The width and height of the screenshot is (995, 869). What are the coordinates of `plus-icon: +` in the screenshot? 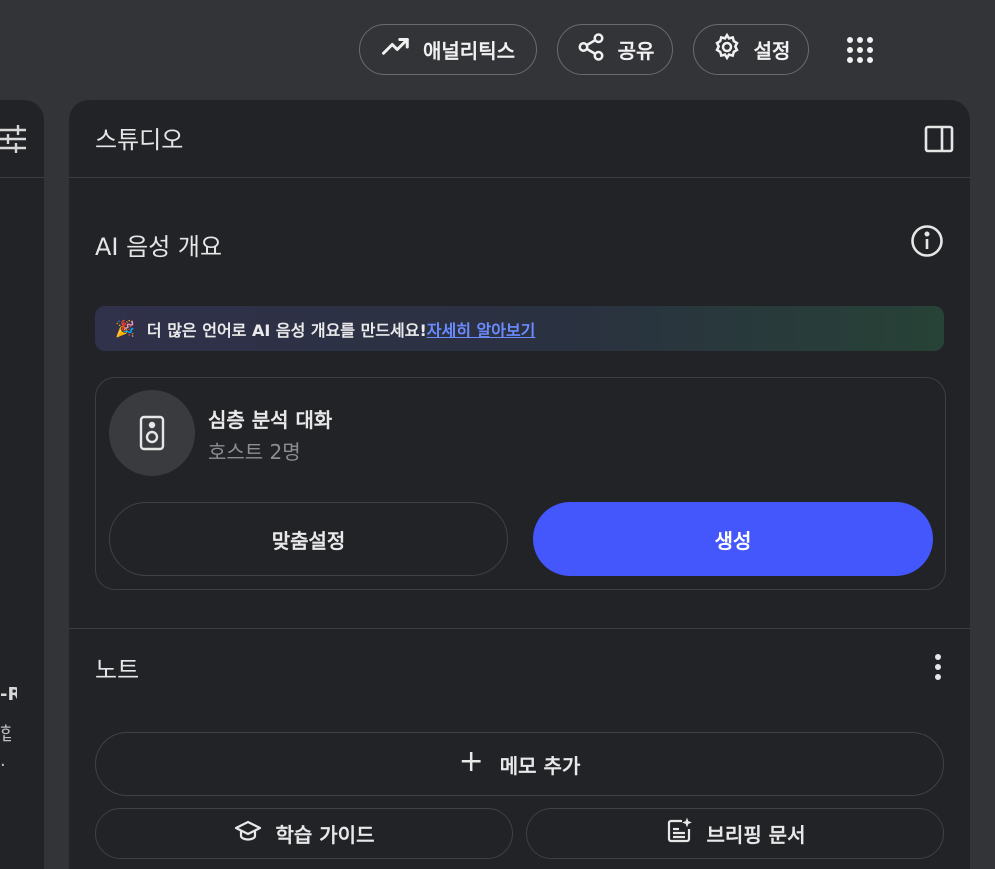 It's located at (471, 761).